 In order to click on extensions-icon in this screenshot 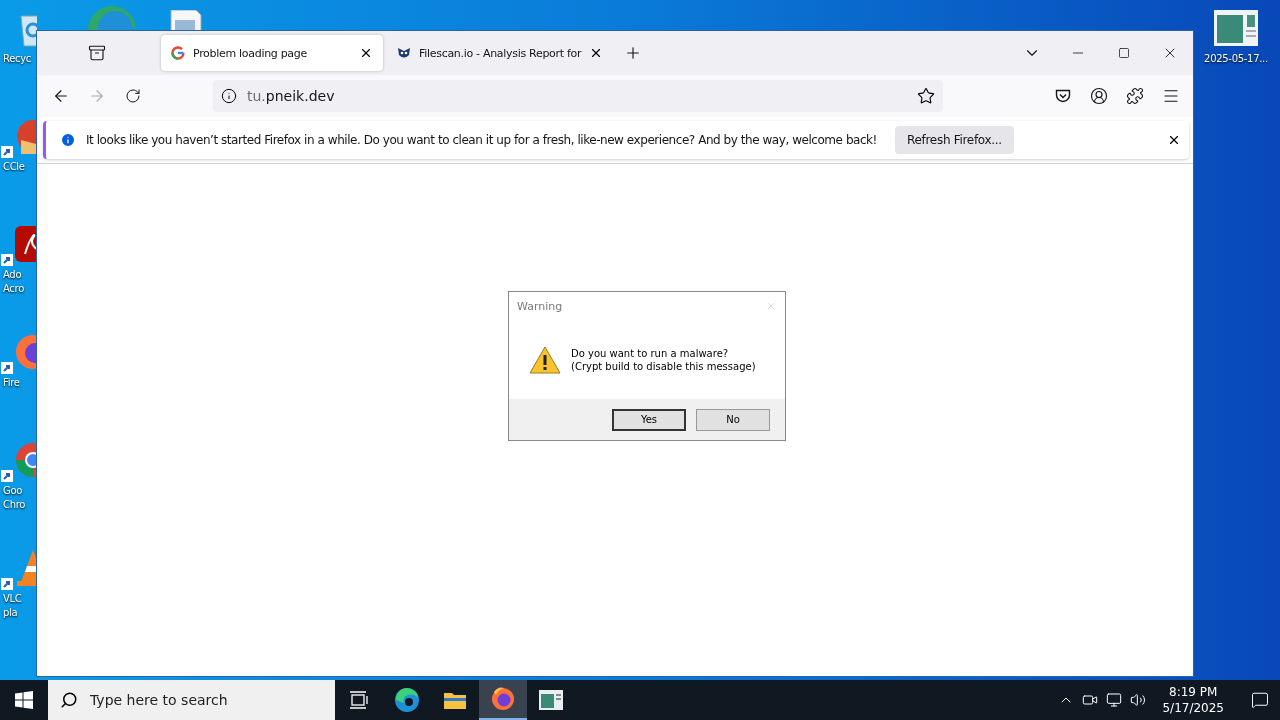, I will do `click(1135, 96)`.